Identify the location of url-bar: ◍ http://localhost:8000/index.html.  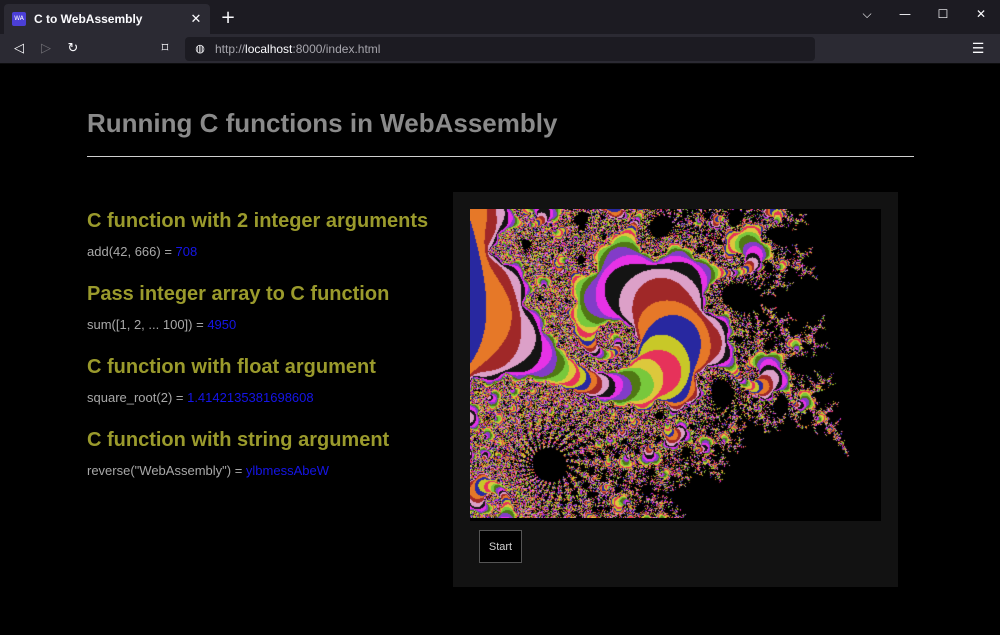
(500, 49).